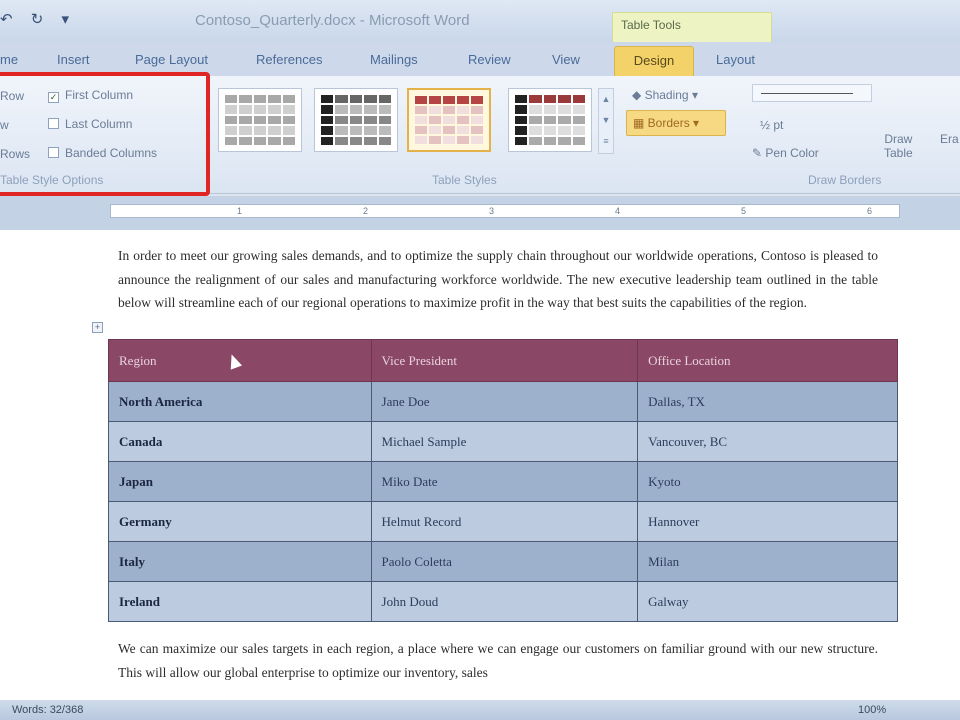  Describe the element at coordinates (744, 211) in the screenshot. I see `ruler-tick-label: 5` at that location.